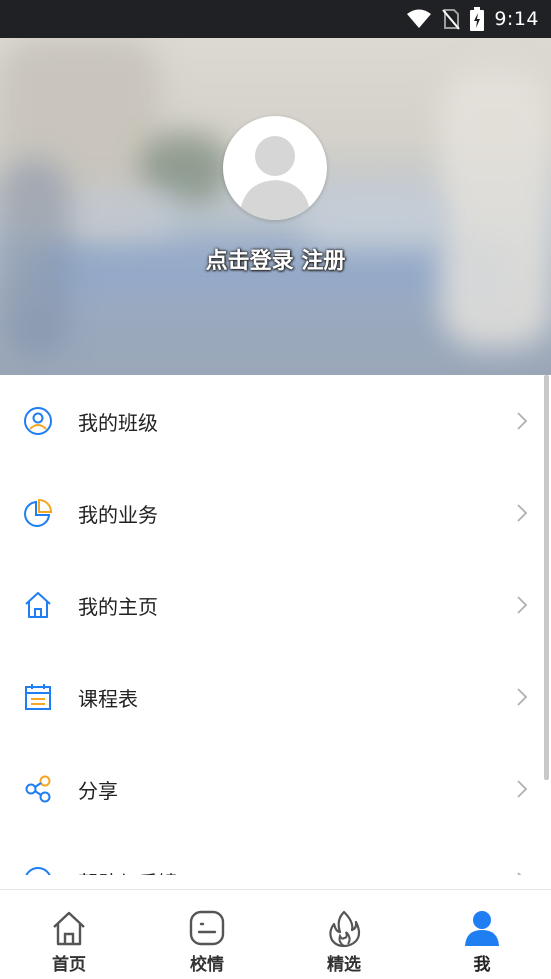 This screenshot has height=979, width=551. I want to click on menu-item-my-homepage: 我的主页, so click(275, 605).